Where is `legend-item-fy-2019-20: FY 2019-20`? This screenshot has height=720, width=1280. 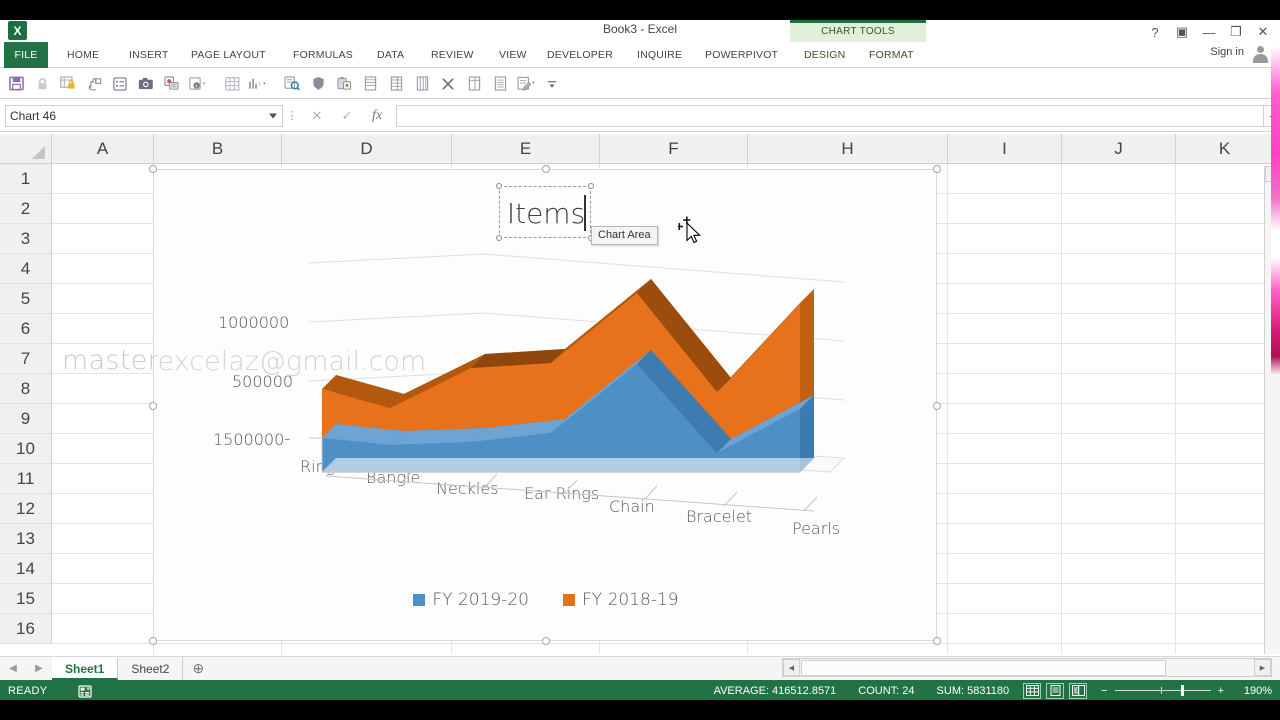 legend-item-fy-2019-20: FY 2019-20 is located at coordinates (471, 600).